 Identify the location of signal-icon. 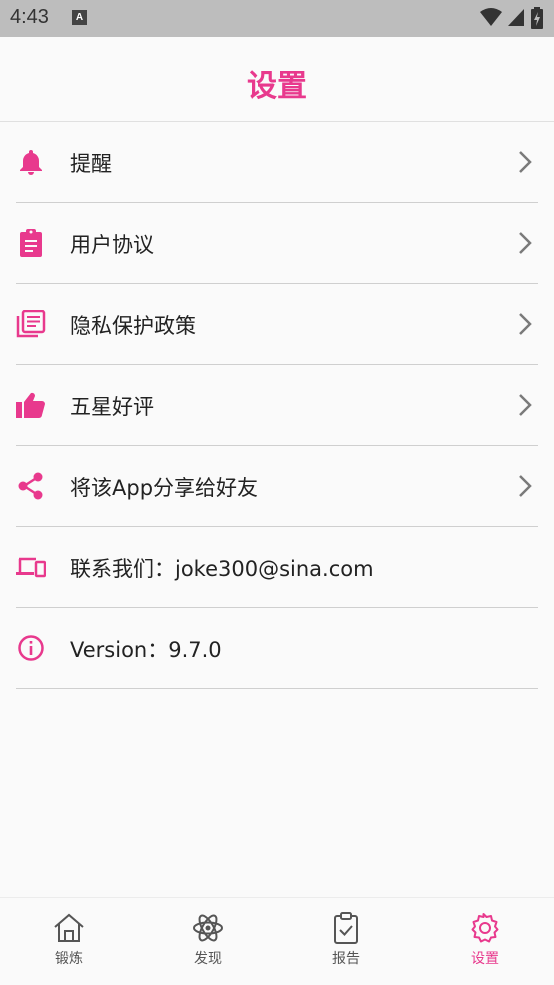
(515, 17).